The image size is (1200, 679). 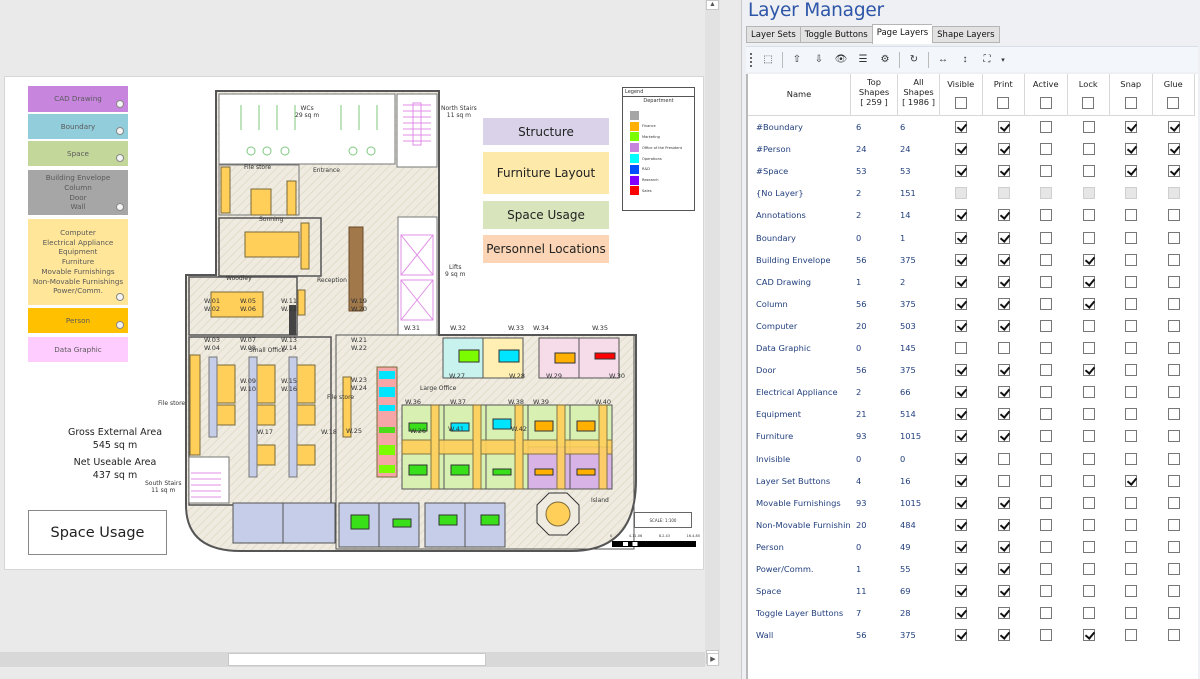 What do you see at coordinates (1088, 103) in the screenshot?
I see `select-all-lock-checkbox` at bounding box center [1088, 103].